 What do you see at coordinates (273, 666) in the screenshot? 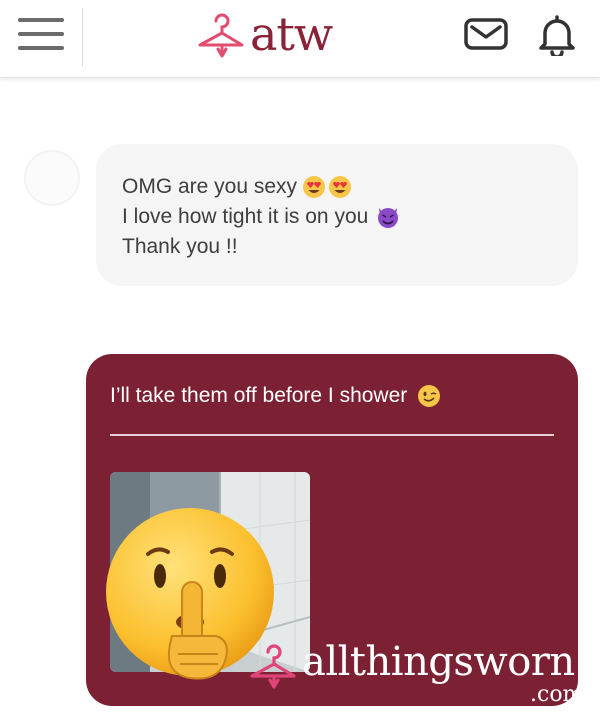
I see `hanger-watermark-icon` at bounding box center [273, 666].